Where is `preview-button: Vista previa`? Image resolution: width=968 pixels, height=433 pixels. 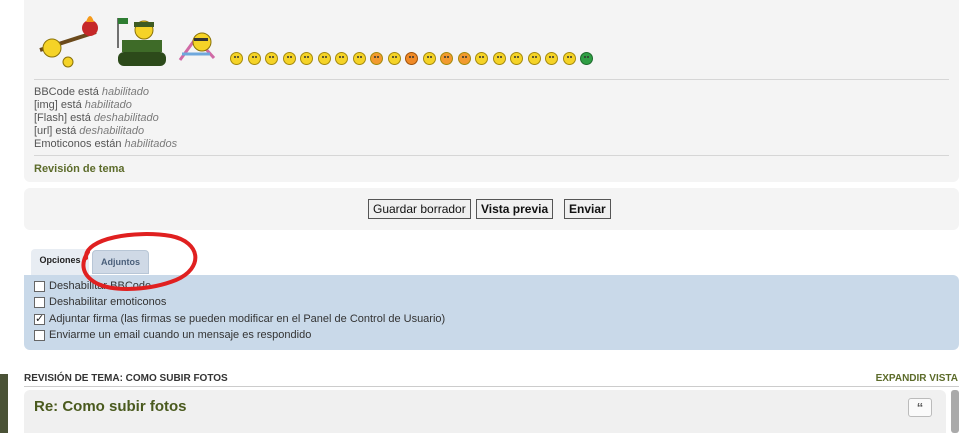
preview-button: Vista previa is located at coordinates (515, 209).